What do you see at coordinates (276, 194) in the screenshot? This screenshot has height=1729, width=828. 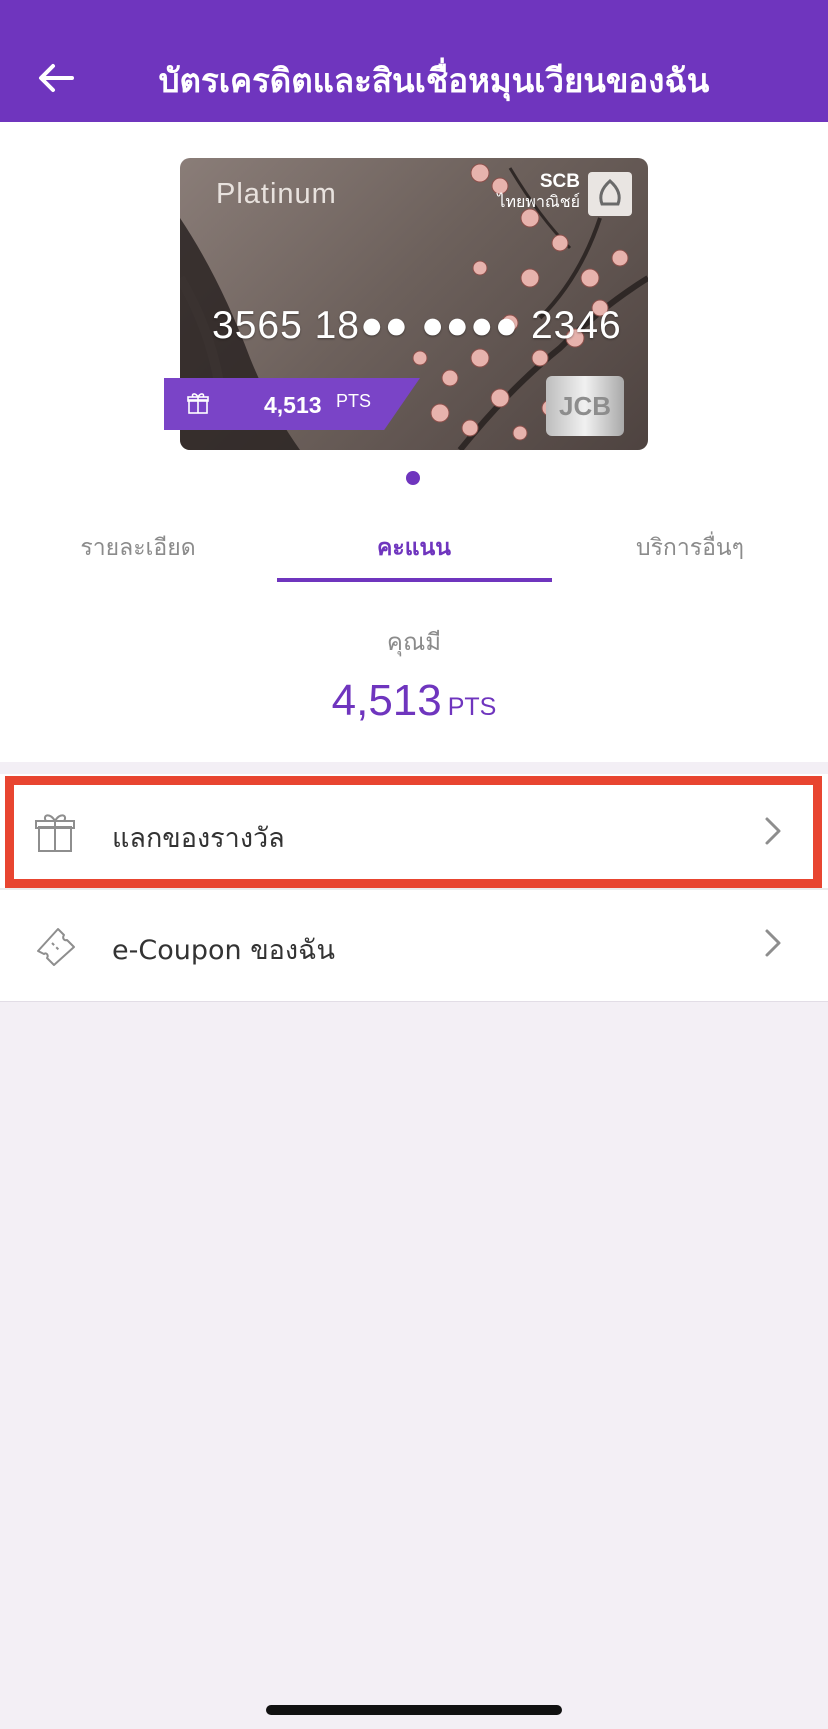 I see `card-tier: Platinum` at bounding box center [276, 194].